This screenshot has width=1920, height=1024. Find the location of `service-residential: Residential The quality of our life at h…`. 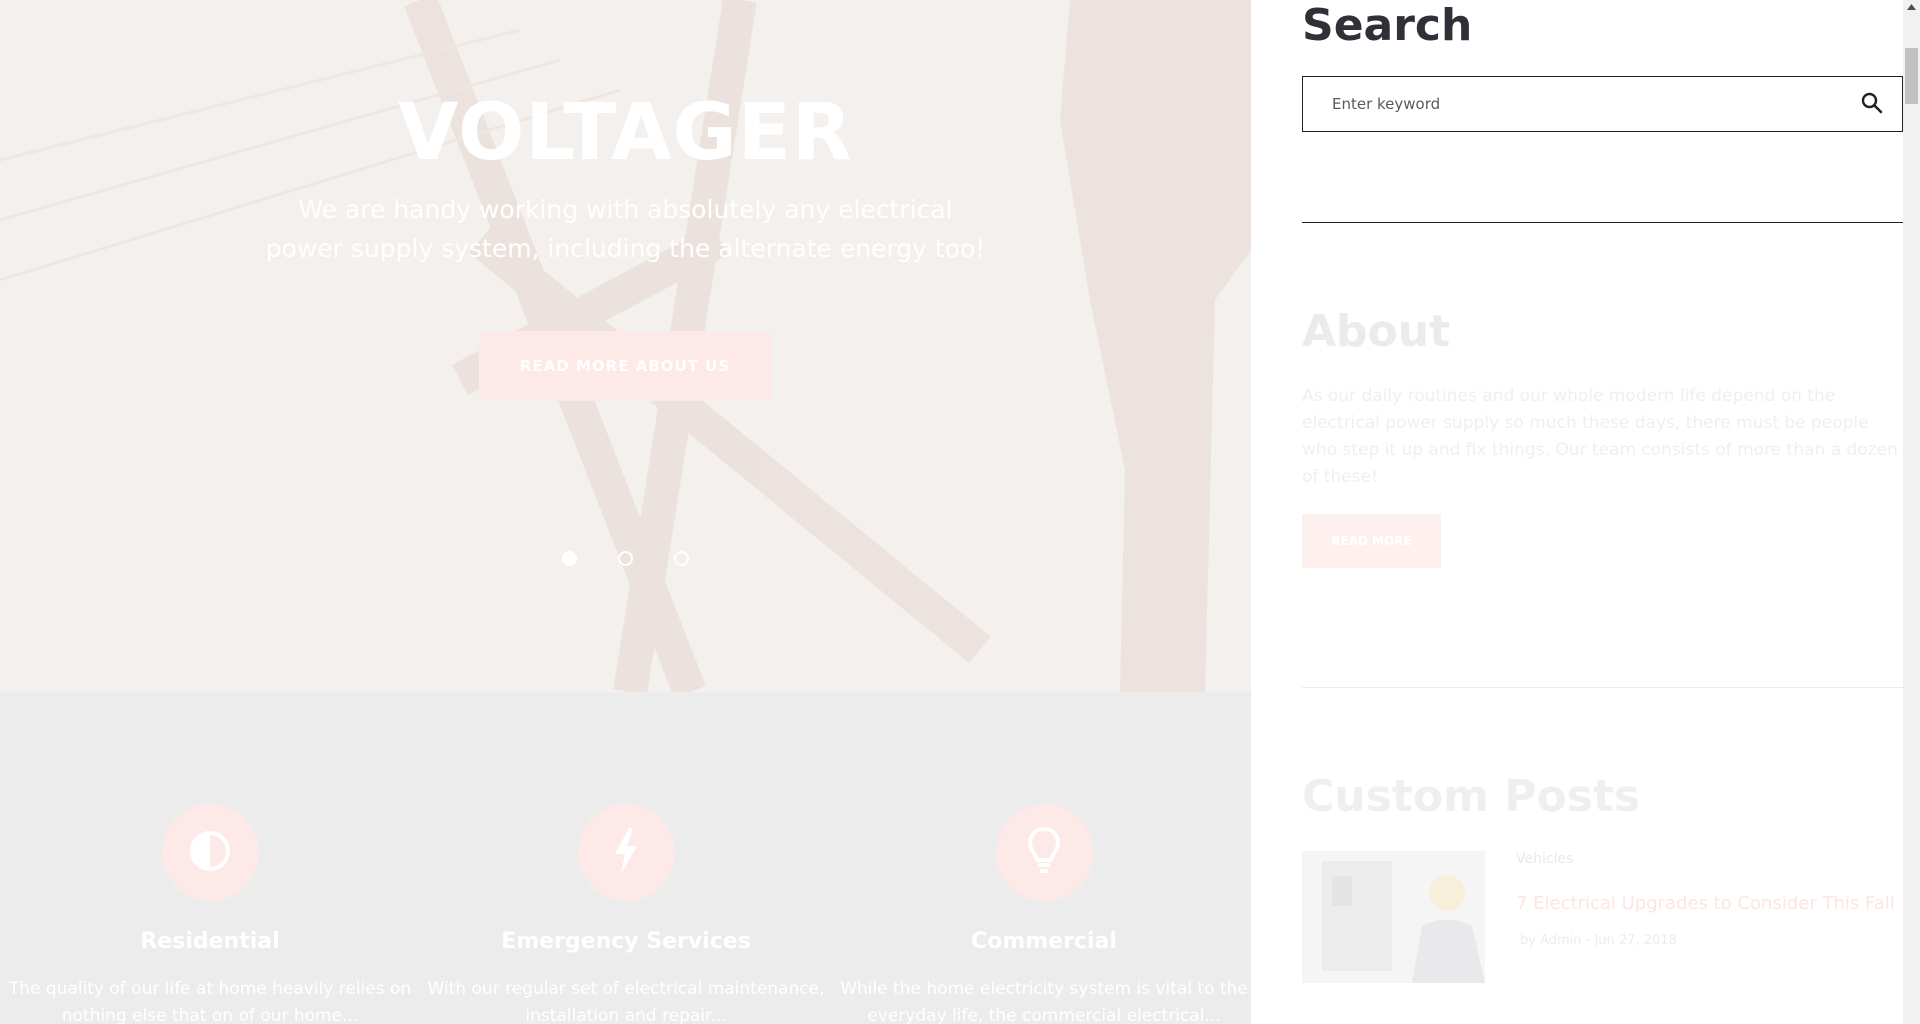

service-residential: Residential The quality of our life at h… is located at coordinates (210, 914).